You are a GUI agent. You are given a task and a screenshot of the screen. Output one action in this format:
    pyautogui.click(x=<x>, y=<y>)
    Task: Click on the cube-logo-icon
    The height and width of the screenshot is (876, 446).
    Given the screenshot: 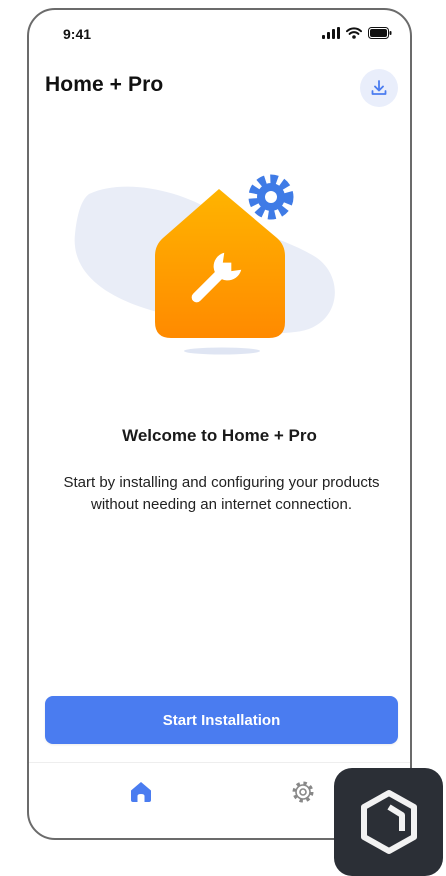 What is the action you would take?
    pyautogui.click(x=388, y=822)
    